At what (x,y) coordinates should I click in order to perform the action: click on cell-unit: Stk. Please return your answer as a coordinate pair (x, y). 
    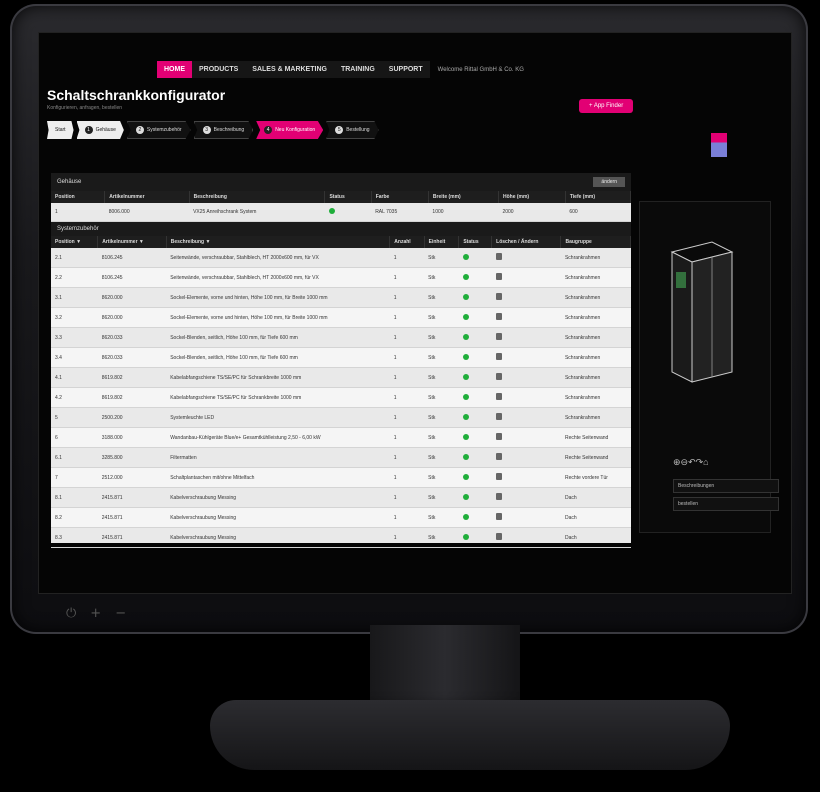
    Looking at the image, I should click on (441, 317).